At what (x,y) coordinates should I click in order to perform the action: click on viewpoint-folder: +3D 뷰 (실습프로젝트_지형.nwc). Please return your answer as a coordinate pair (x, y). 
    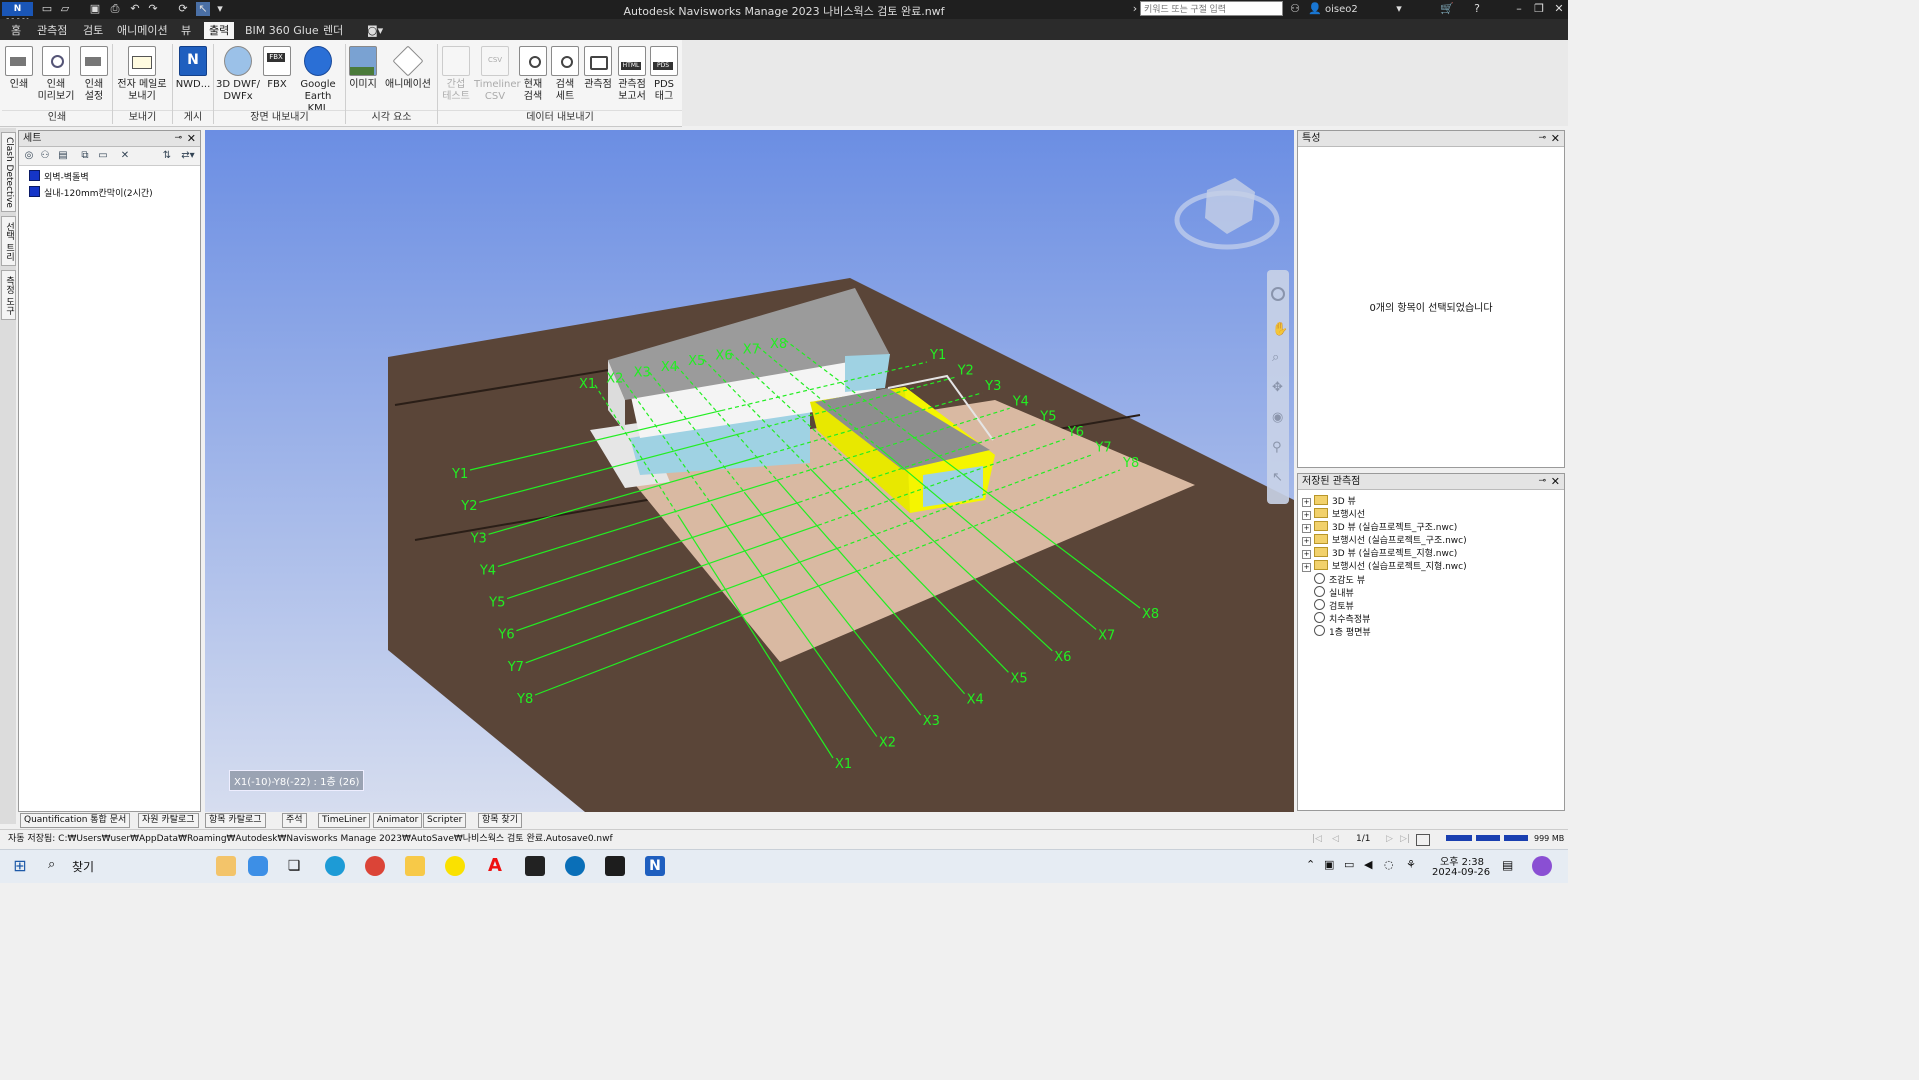
    Looking at the image, I should click on (1379, 553).